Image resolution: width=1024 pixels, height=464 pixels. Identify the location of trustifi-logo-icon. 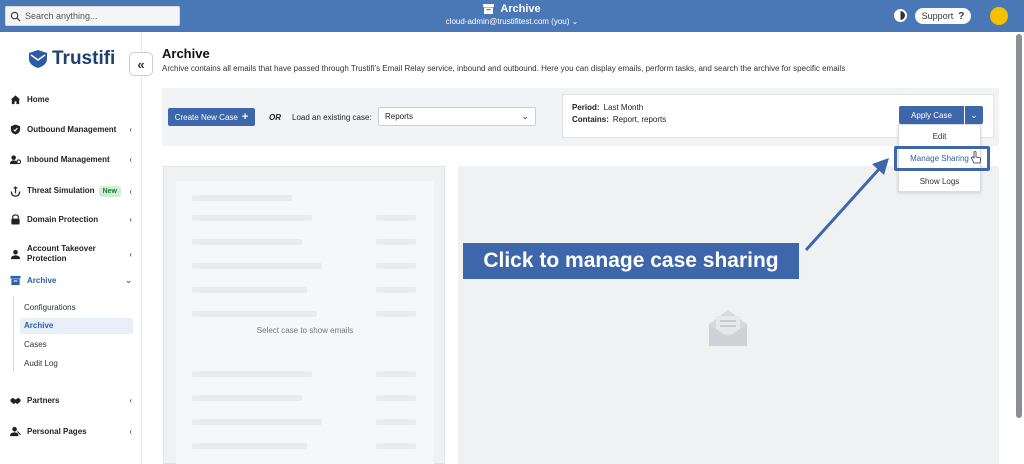
(38, 59).